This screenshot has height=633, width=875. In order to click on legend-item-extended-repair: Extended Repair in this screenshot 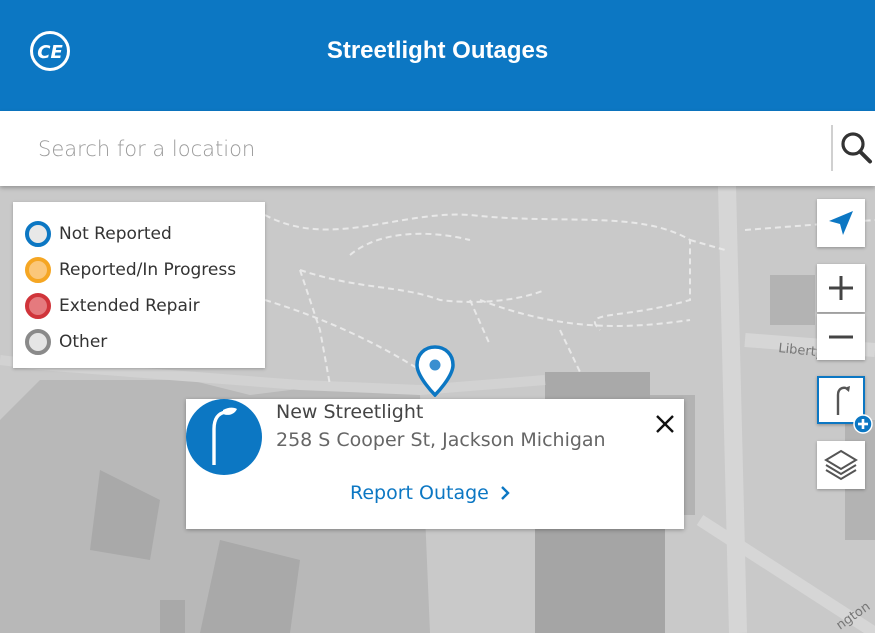, I will do `click(112, 306)`.